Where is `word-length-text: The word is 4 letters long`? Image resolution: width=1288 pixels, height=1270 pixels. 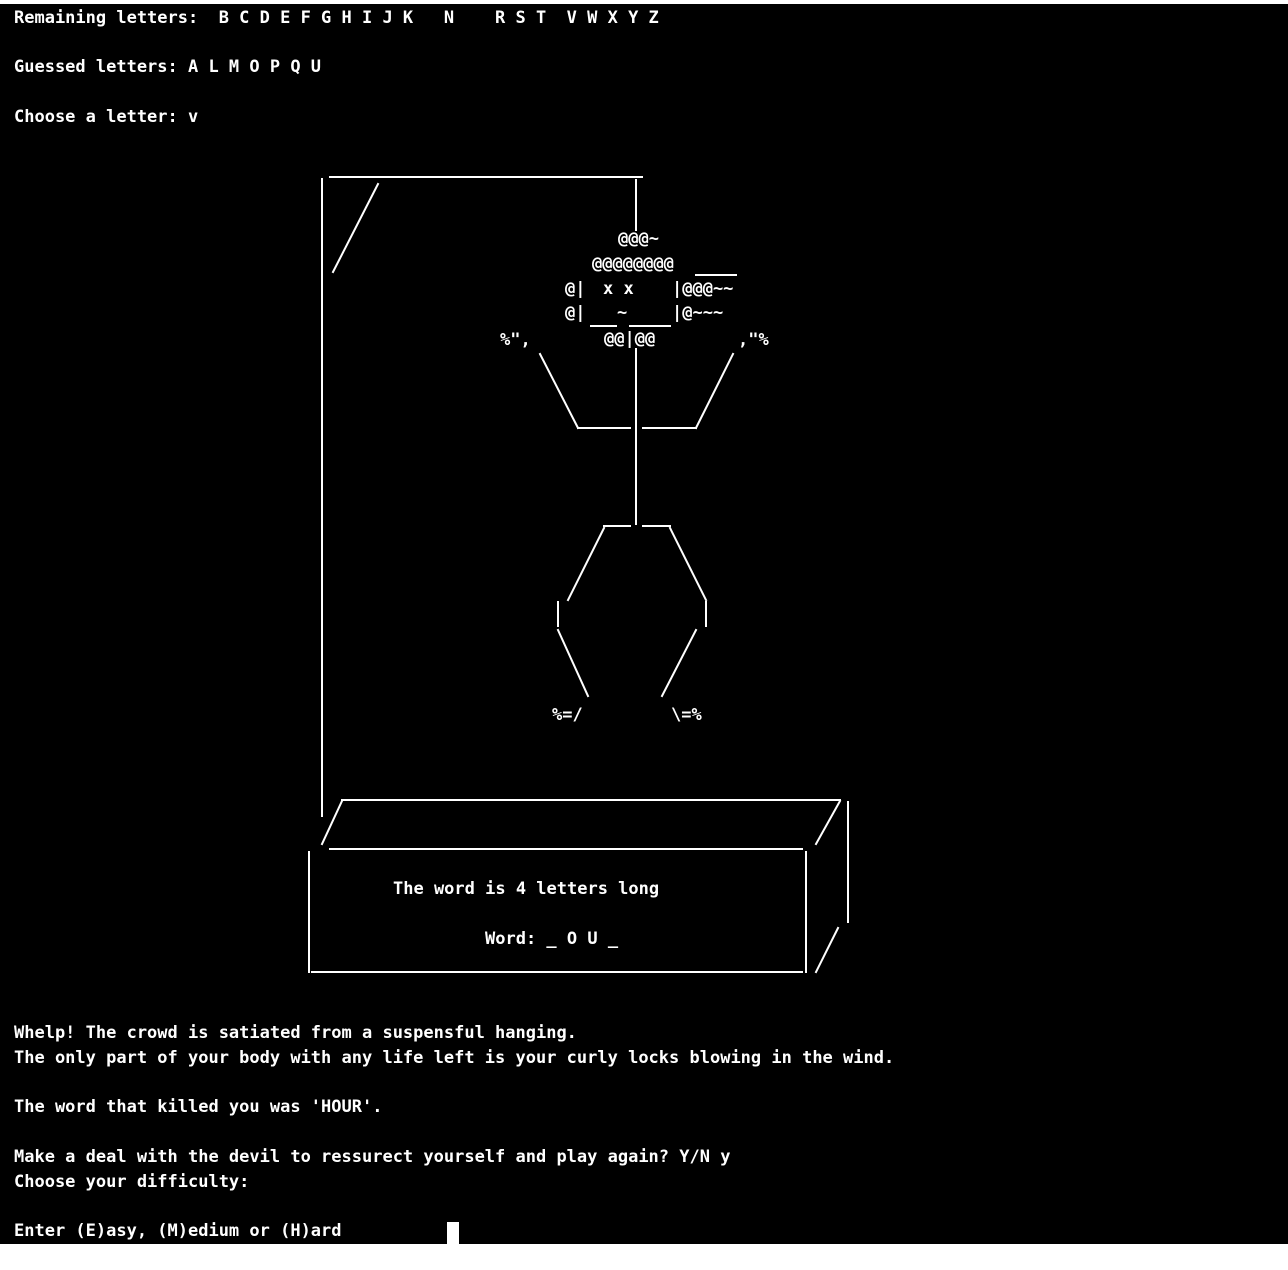 word-length-text: The word is 4 letters long is located at coordinates (526, 889).